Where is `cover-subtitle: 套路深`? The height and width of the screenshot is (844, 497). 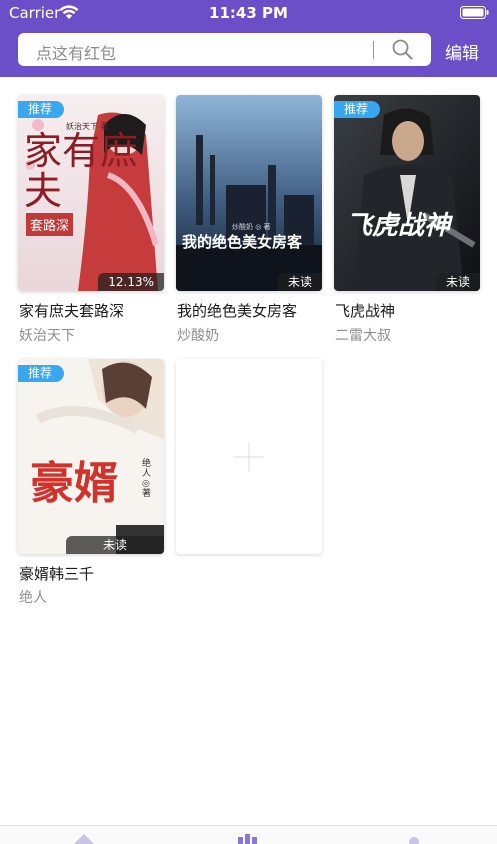
cover-subtitle: 套路深 is located at coordinates (50, 224).